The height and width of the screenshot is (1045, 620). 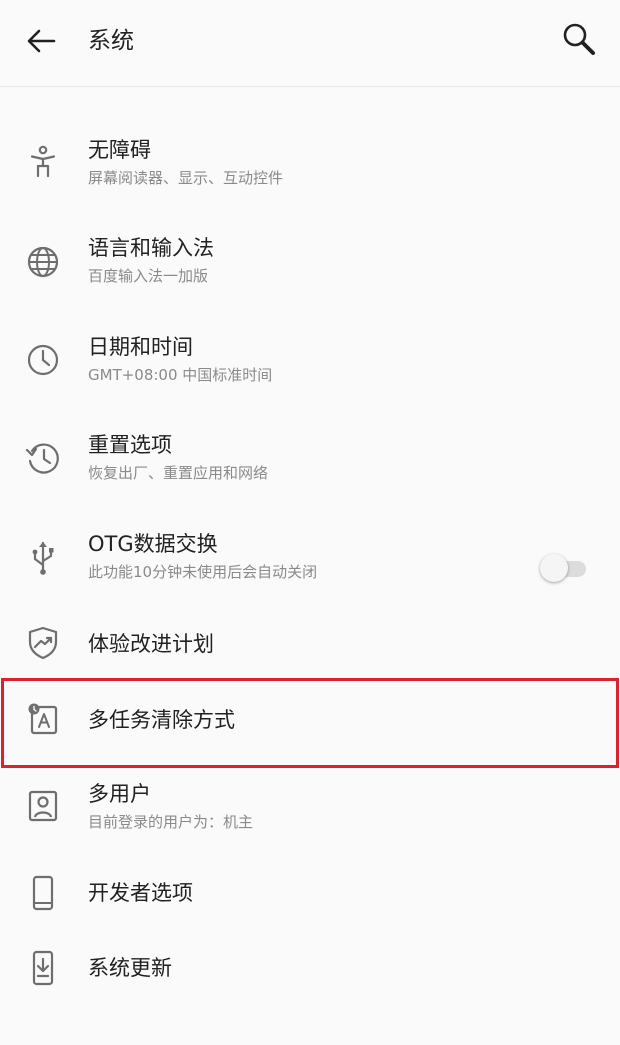 What do you see at coordinates (310, 361) in the screenshot?
I see `settings-item-date-time: 日期和时间 GMT+08:00 中国标准时间` at bounding box center [310, 361].